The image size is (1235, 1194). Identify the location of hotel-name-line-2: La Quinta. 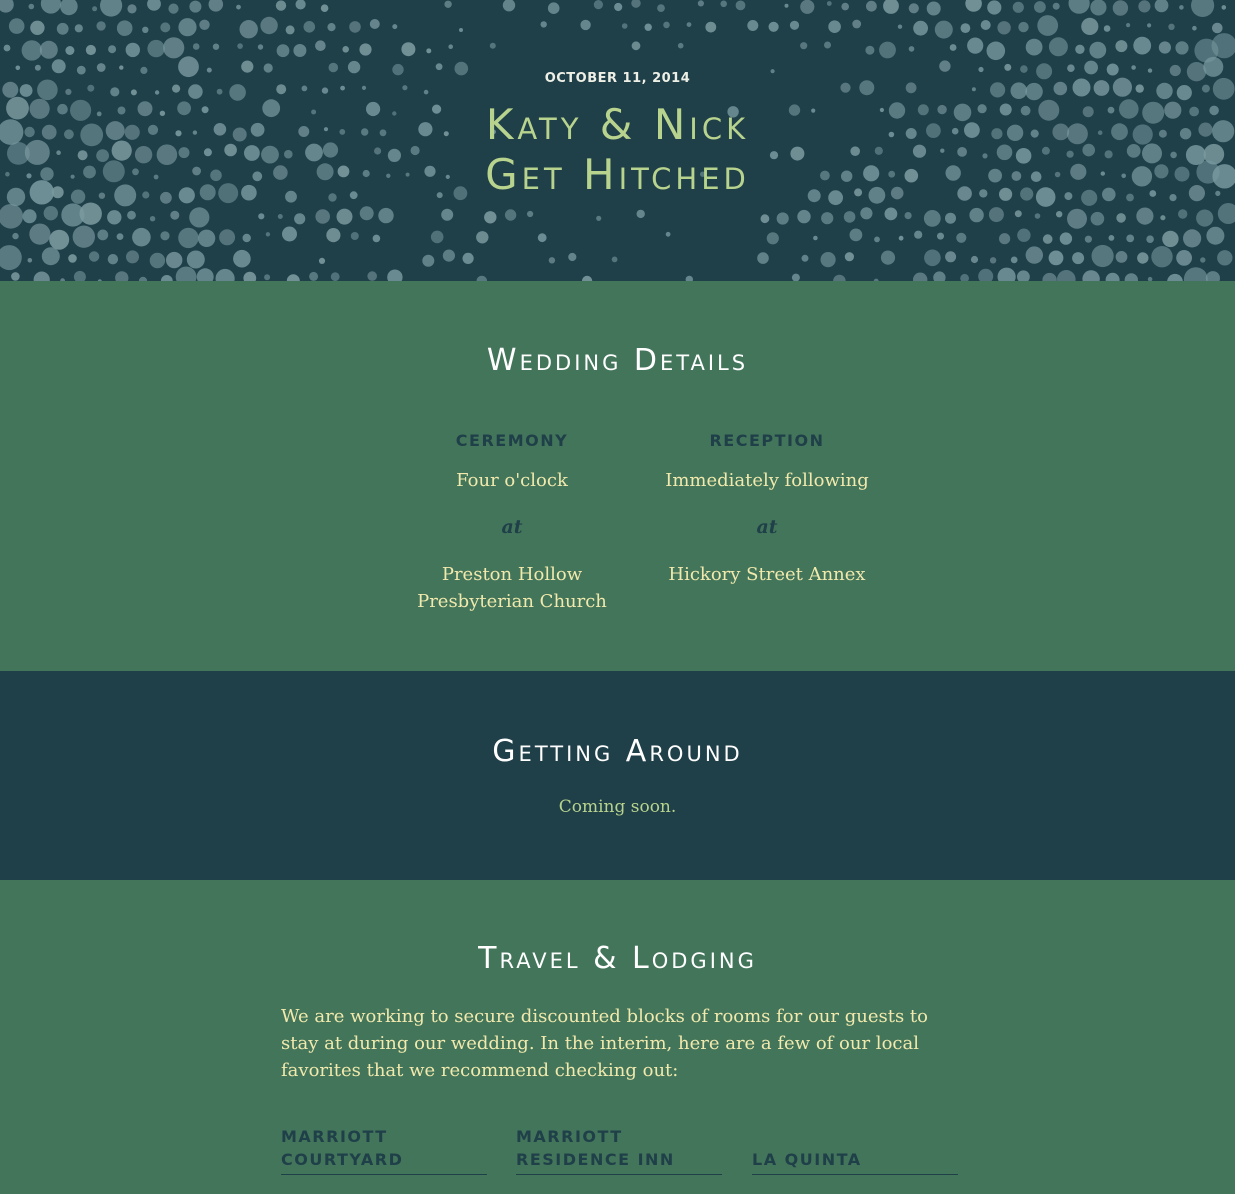
(807, 1159).